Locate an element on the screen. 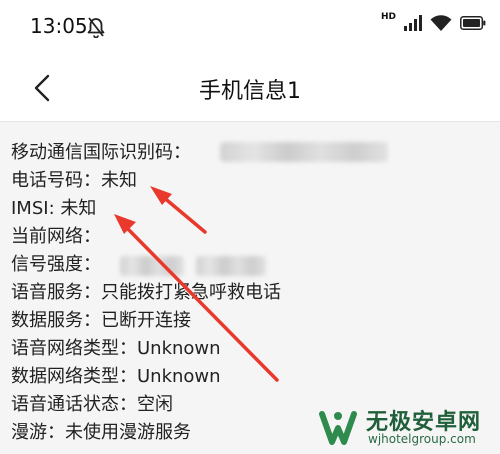 This screenshot has width=500, height=454. signal-icon is located at coordinates (413, 23).